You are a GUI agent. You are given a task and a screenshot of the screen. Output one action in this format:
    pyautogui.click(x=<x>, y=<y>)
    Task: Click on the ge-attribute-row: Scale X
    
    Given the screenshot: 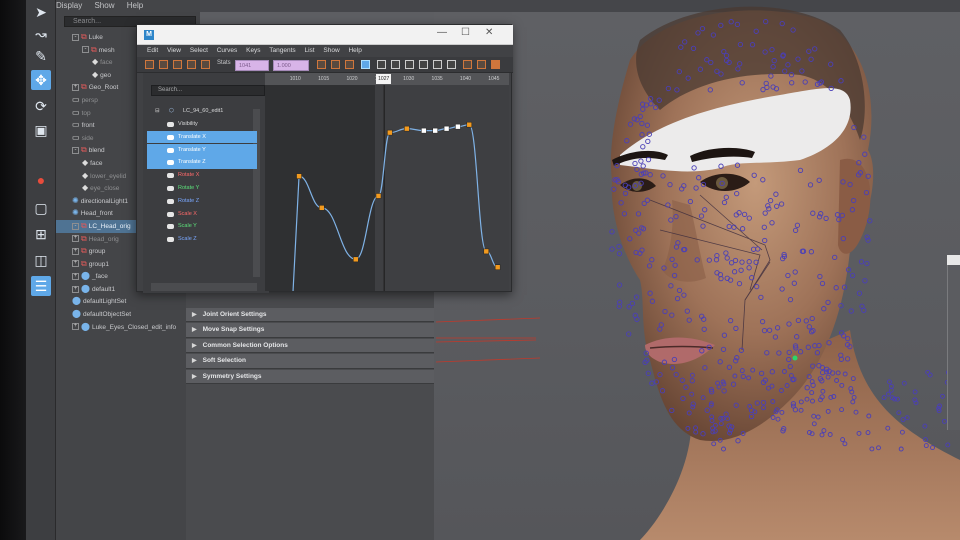 What is the action you would take?
    pyautogui.click(x=202, y=214)
    